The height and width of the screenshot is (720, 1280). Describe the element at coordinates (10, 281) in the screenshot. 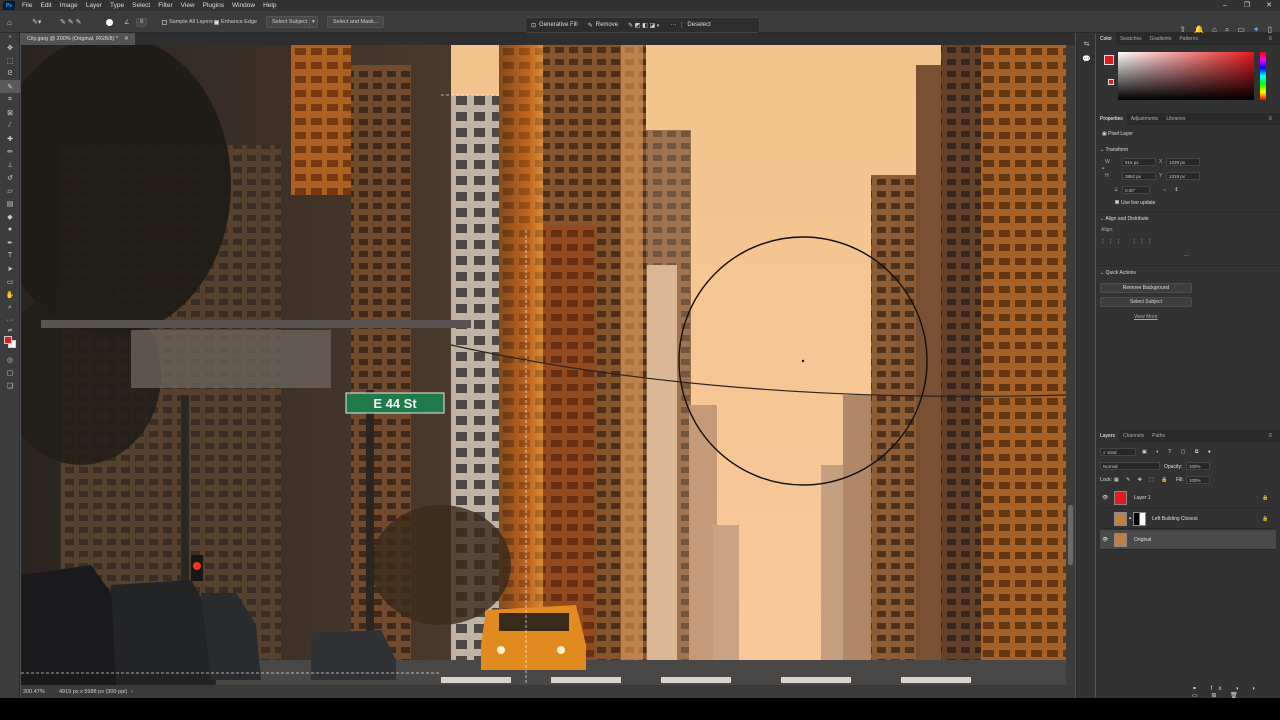

I see `rectangle-tool-icon: ▭` at that location.